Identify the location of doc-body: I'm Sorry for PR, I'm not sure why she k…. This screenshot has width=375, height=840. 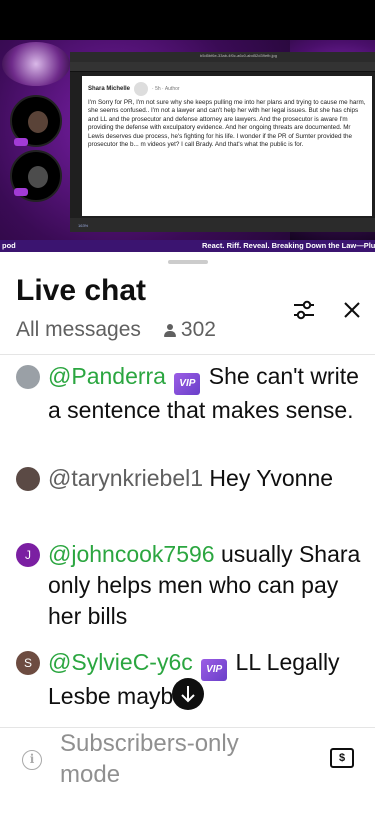
(227, 124).